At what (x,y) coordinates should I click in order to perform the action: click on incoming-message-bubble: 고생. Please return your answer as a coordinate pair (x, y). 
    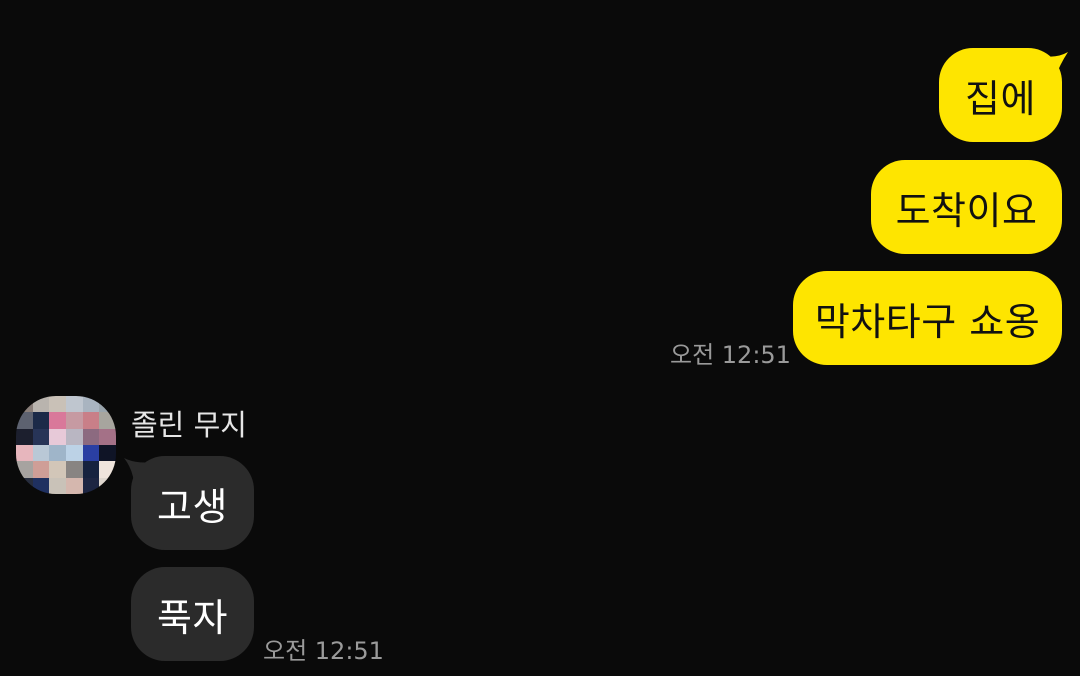
    Looking at the image, I should click on (192, 503).